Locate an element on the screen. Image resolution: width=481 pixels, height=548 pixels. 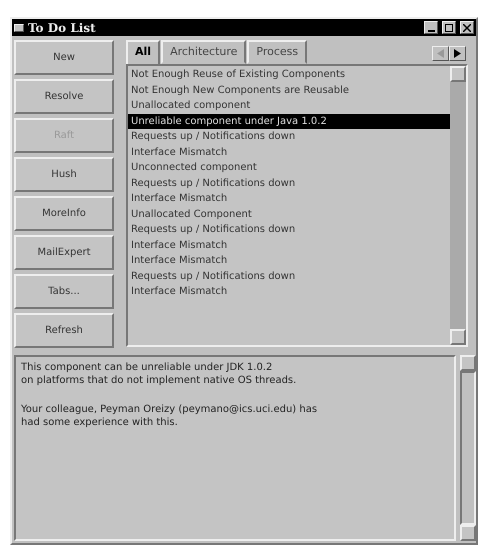
maximize-button is located at coordinates (449, 27).